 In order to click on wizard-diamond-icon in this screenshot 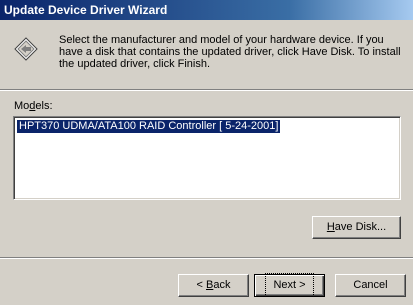, I will do `click(26, 49)`.